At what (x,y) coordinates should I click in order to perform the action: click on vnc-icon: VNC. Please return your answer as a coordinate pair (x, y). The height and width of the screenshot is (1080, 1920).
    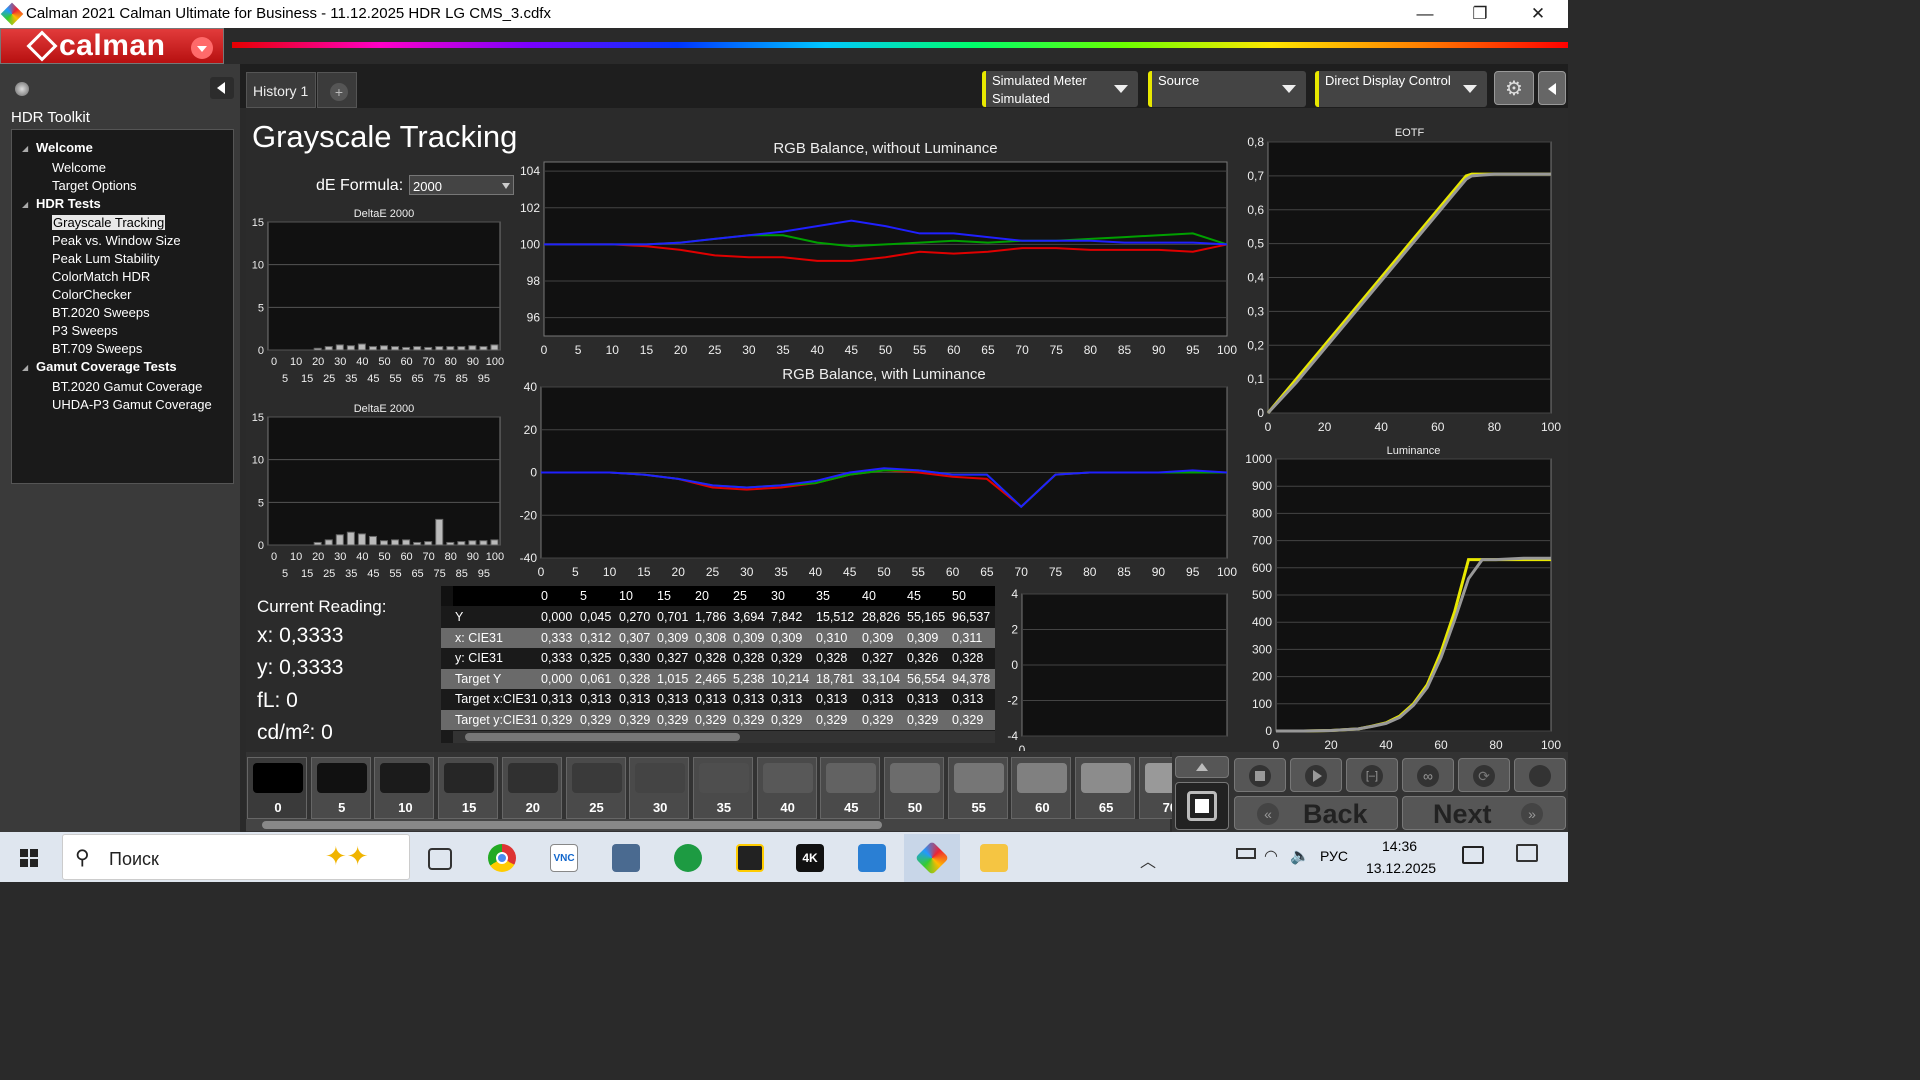
    Looking at the image, I should click on (564, 858).